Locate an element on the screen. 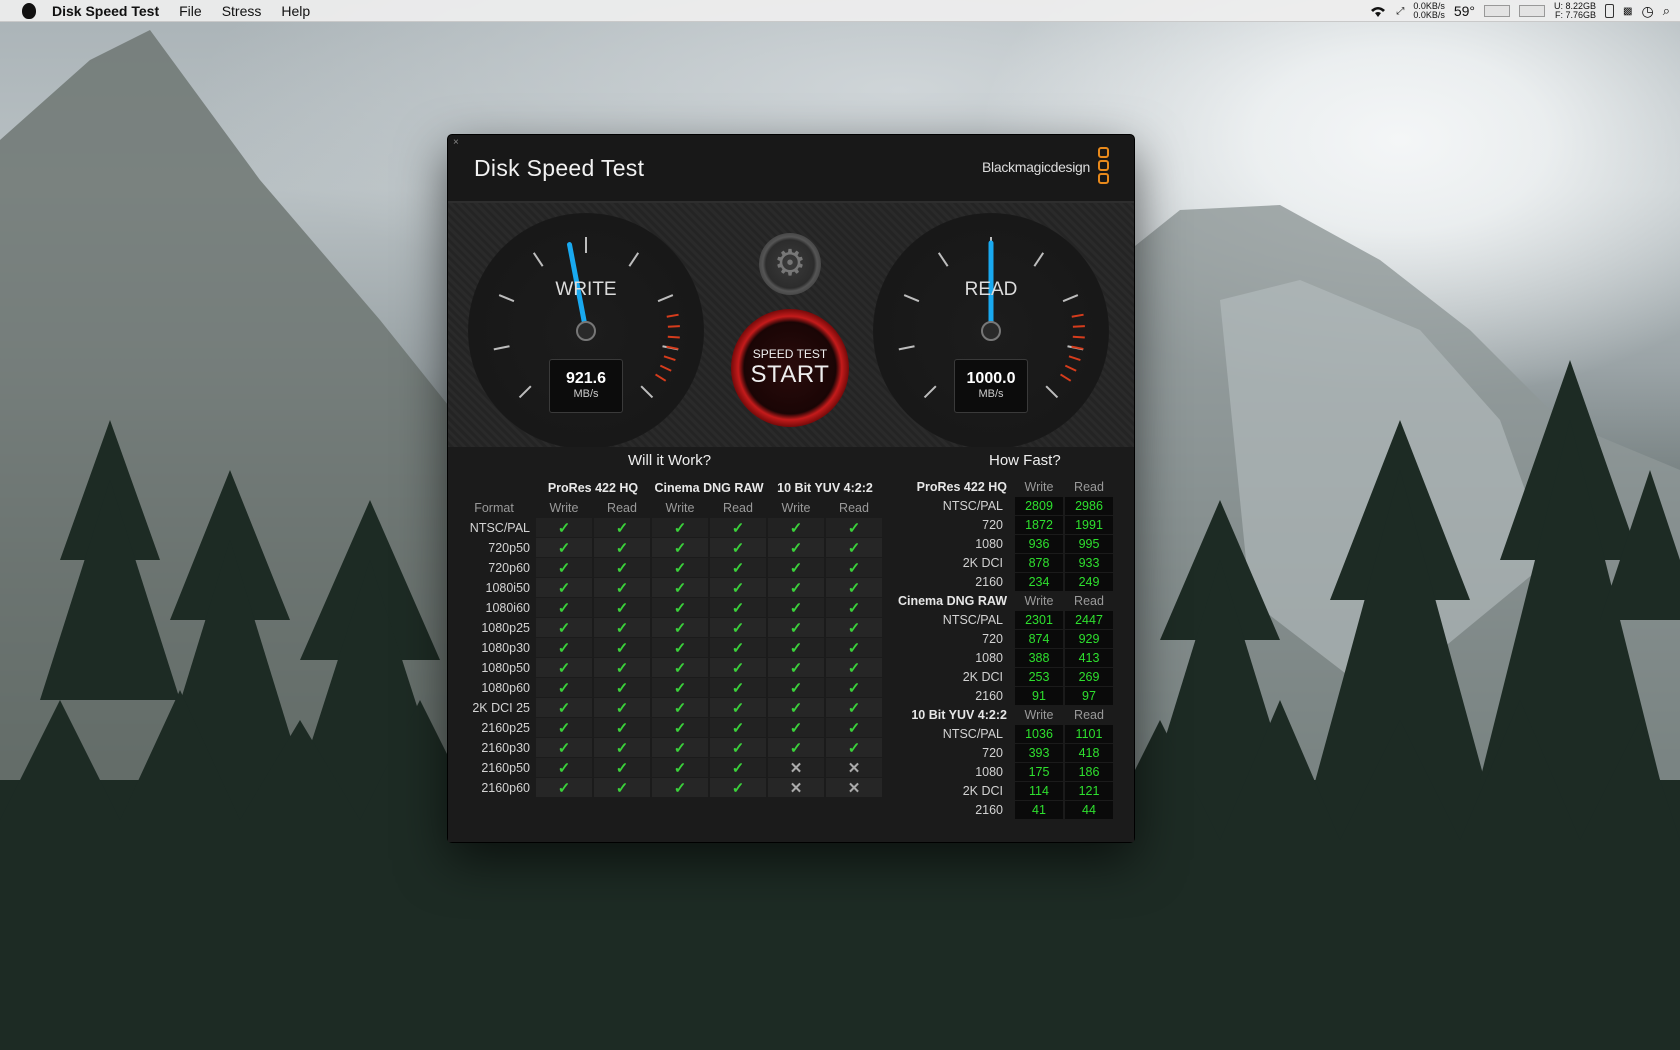  temperature: 59° is located at coordinates (1464, 11).